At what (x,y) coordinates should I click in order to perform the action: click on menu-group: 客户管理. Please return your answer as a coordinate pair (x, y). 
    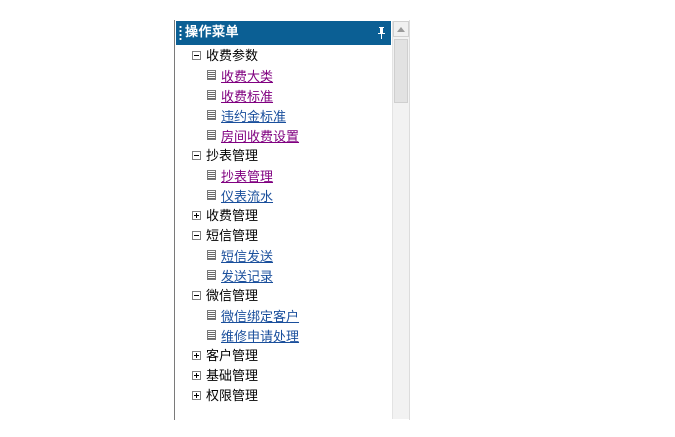
    Looking at the image, I should click on (283, 357).